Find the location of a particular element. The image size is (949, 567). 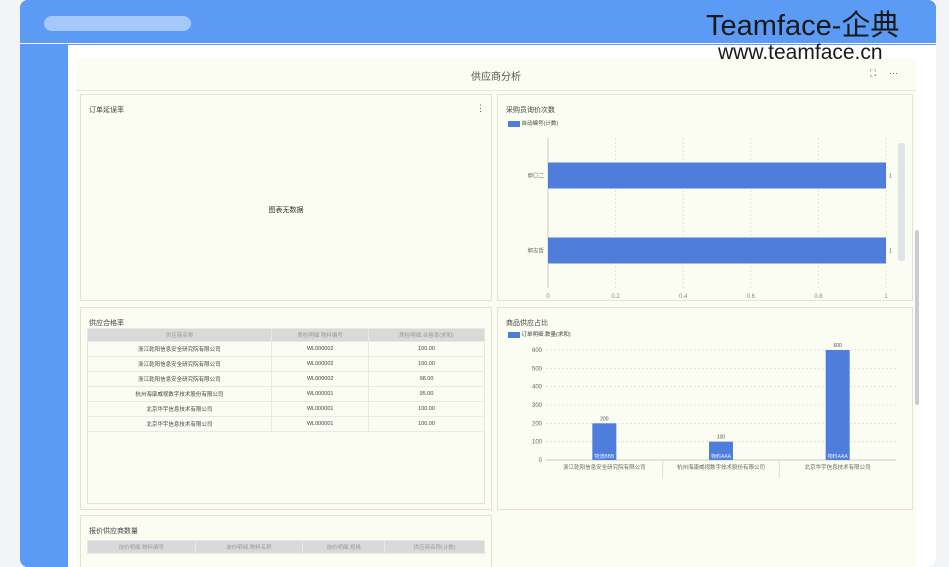

x-tick-label: 浙江乾阳信息安全研究院有限公司 is located at coordinates (604, 467).